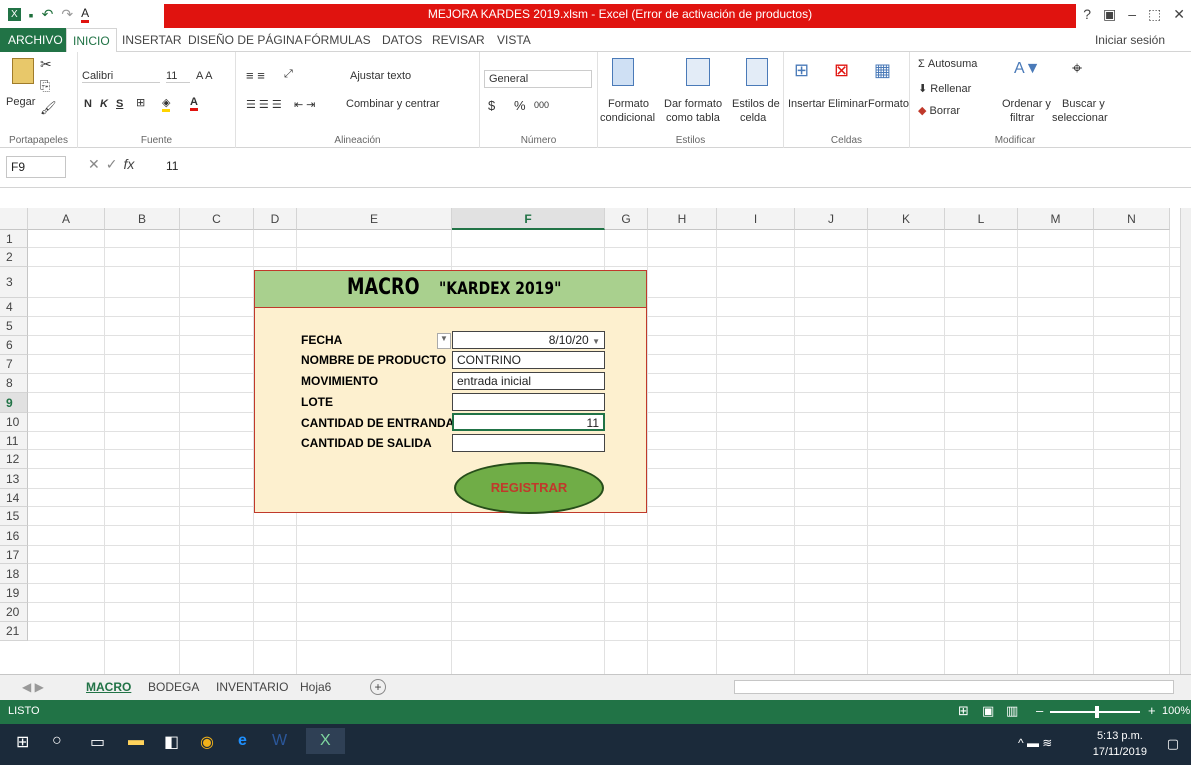 Image resolution: width=1191 pixels, height=765 pixels. I want to click on tab-revisar: REVISAR, so click(458, 40).